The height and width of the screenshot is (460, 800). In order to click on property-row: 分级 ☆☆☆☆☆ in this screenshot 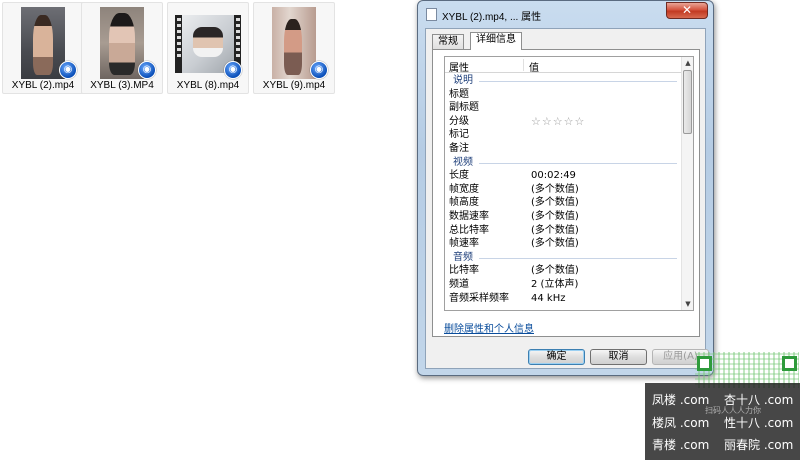, I will do `click(563, 122)`.